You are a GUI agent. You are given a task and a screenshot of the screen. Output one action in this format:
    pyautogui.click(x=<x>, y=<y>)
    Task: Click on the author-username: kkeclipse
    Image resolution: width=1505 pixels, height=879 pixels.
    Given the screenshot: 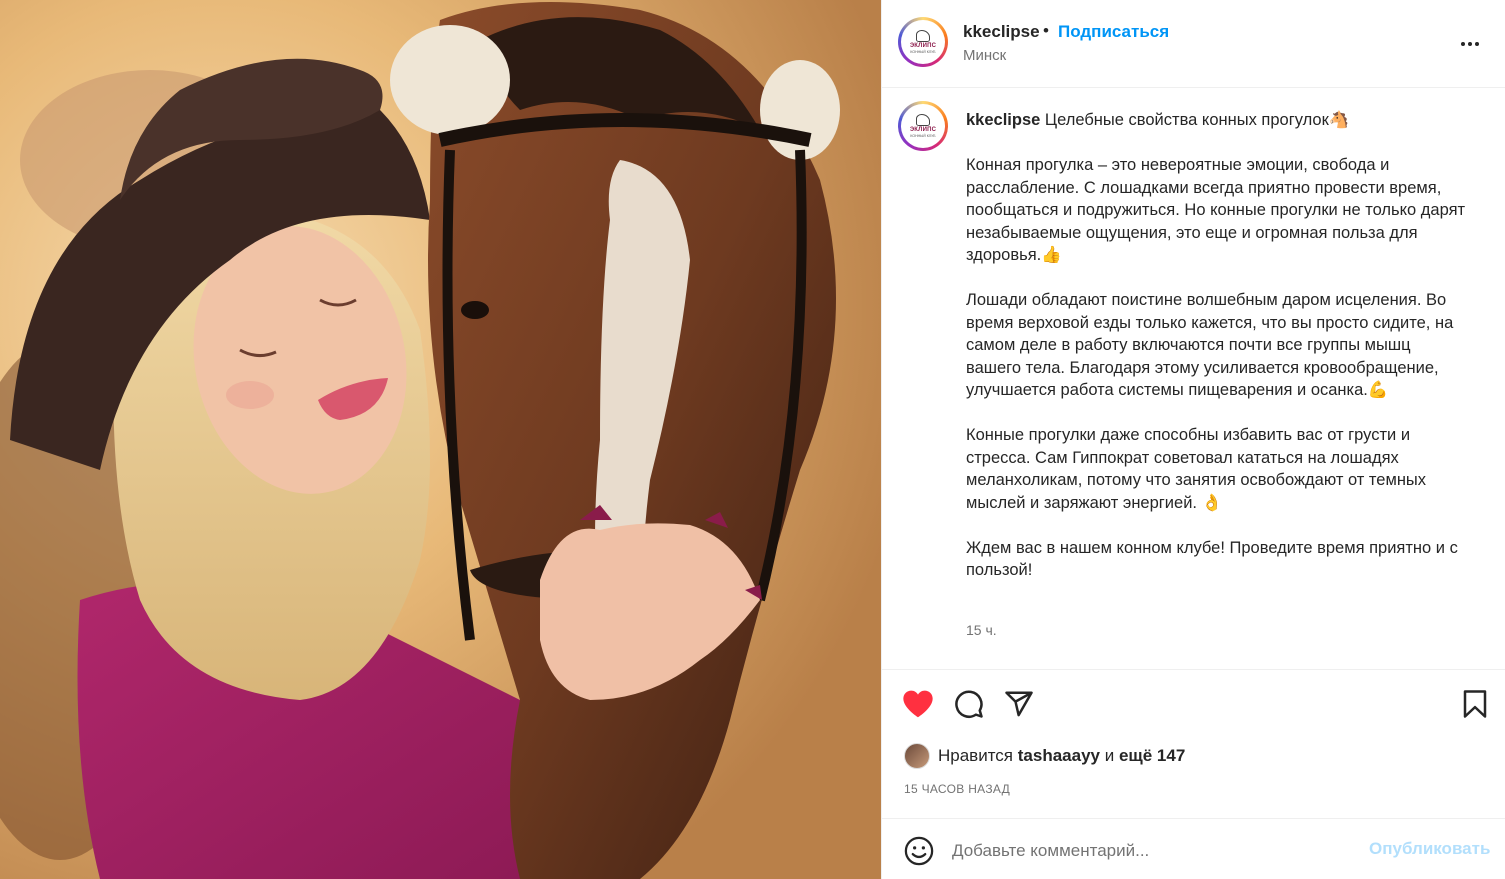 What is the action you would take?
    pyautogui.click(x=1001, y=32)
    